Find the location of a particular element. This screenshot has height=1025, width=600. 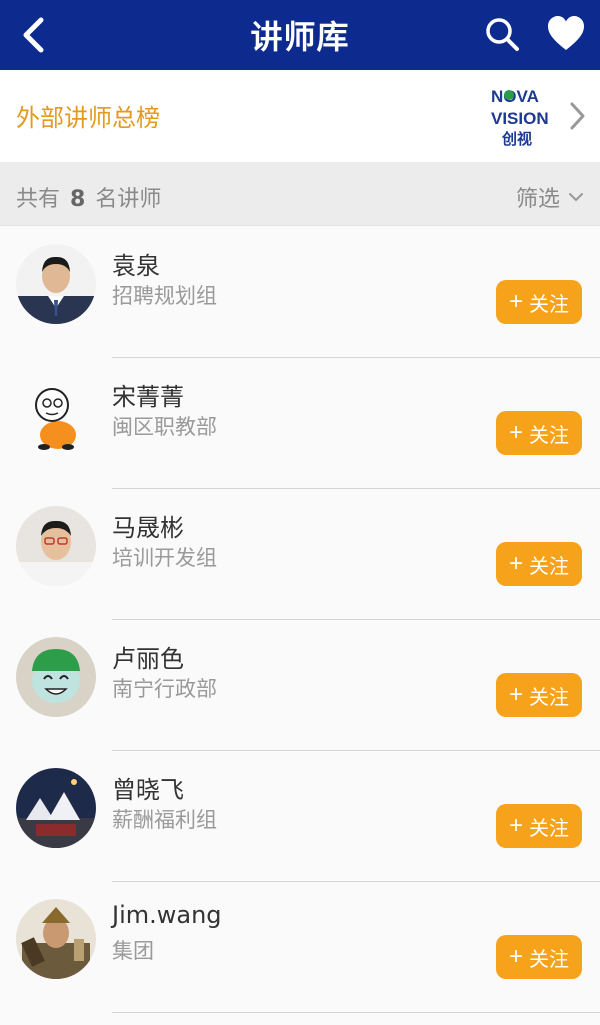

lecturer-department: 薪酬福利组 is located at coordinates (164, 820).